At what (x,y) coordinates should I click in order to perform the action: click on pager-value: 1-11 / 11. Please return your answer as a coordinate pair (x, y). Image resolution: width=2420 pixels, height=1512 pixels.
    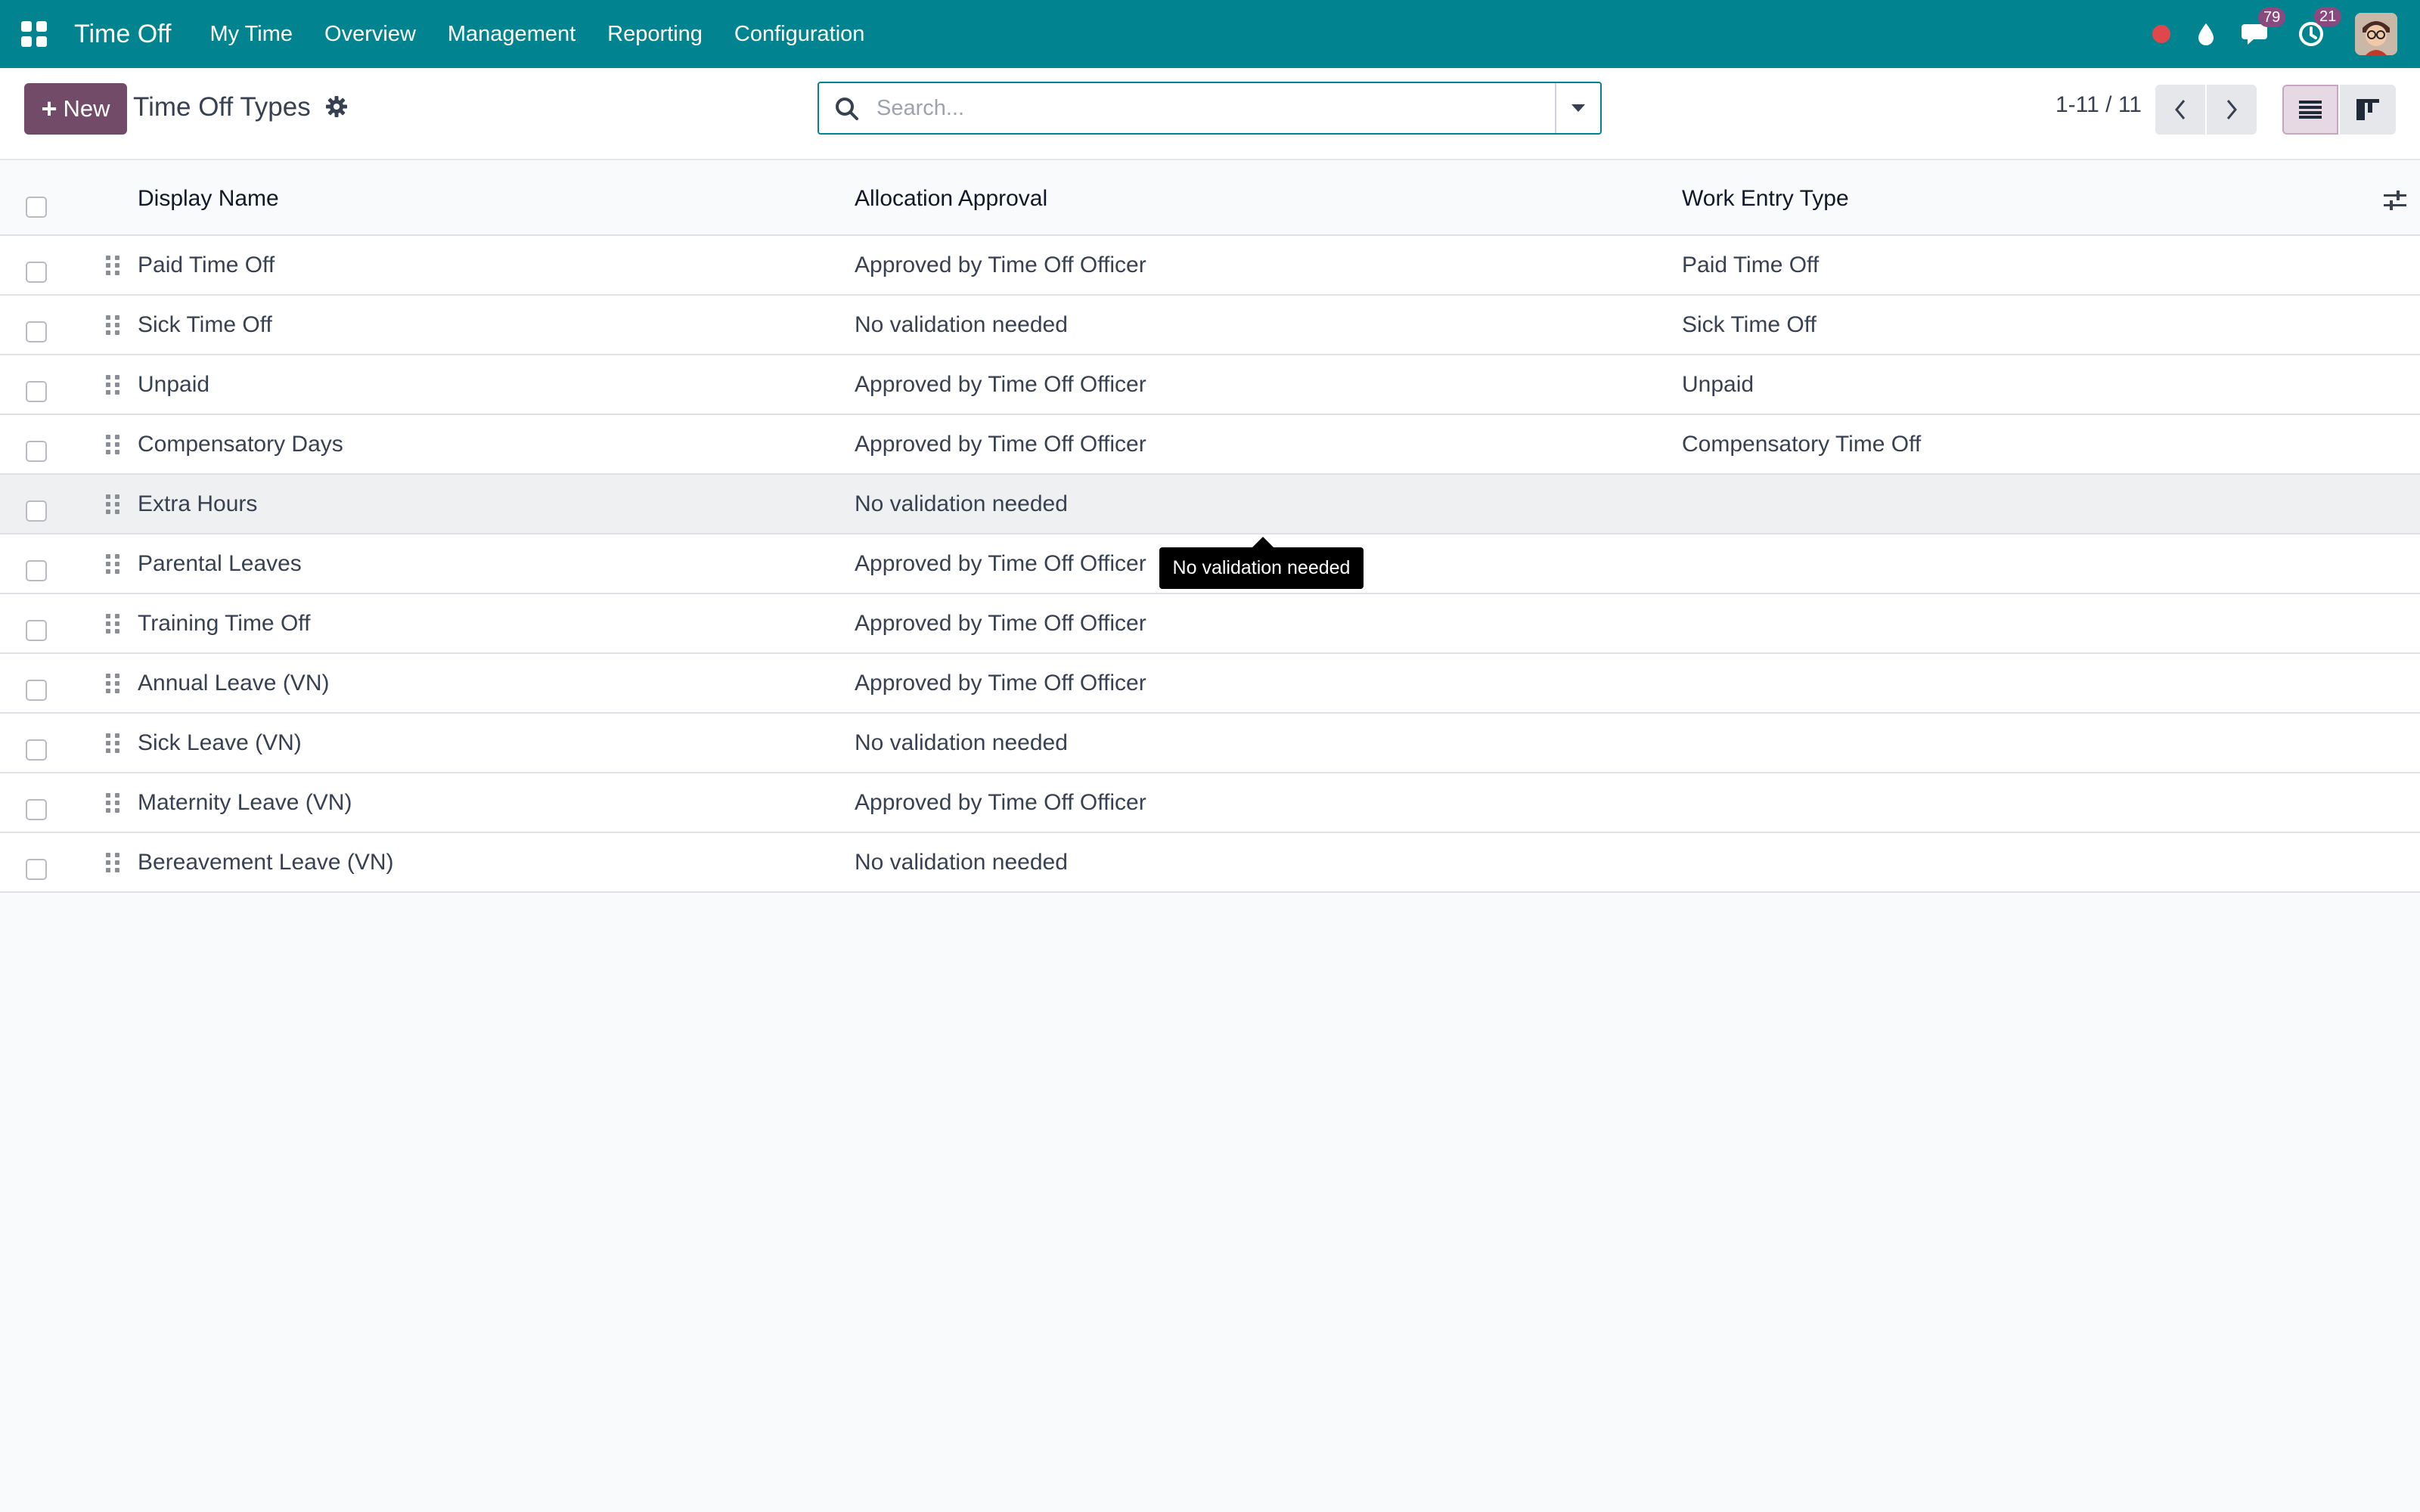
    Looking at the image, I should click on (2098, 105).